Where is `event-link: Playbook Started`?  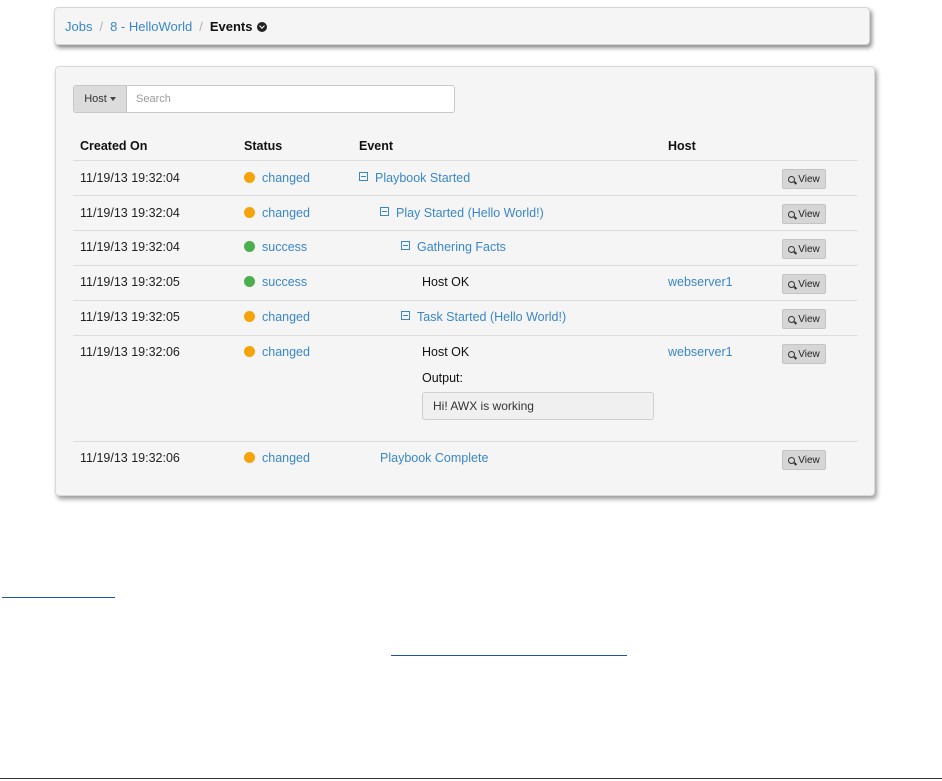
event-link: Playbook Started is located at coordinates (414, 178).